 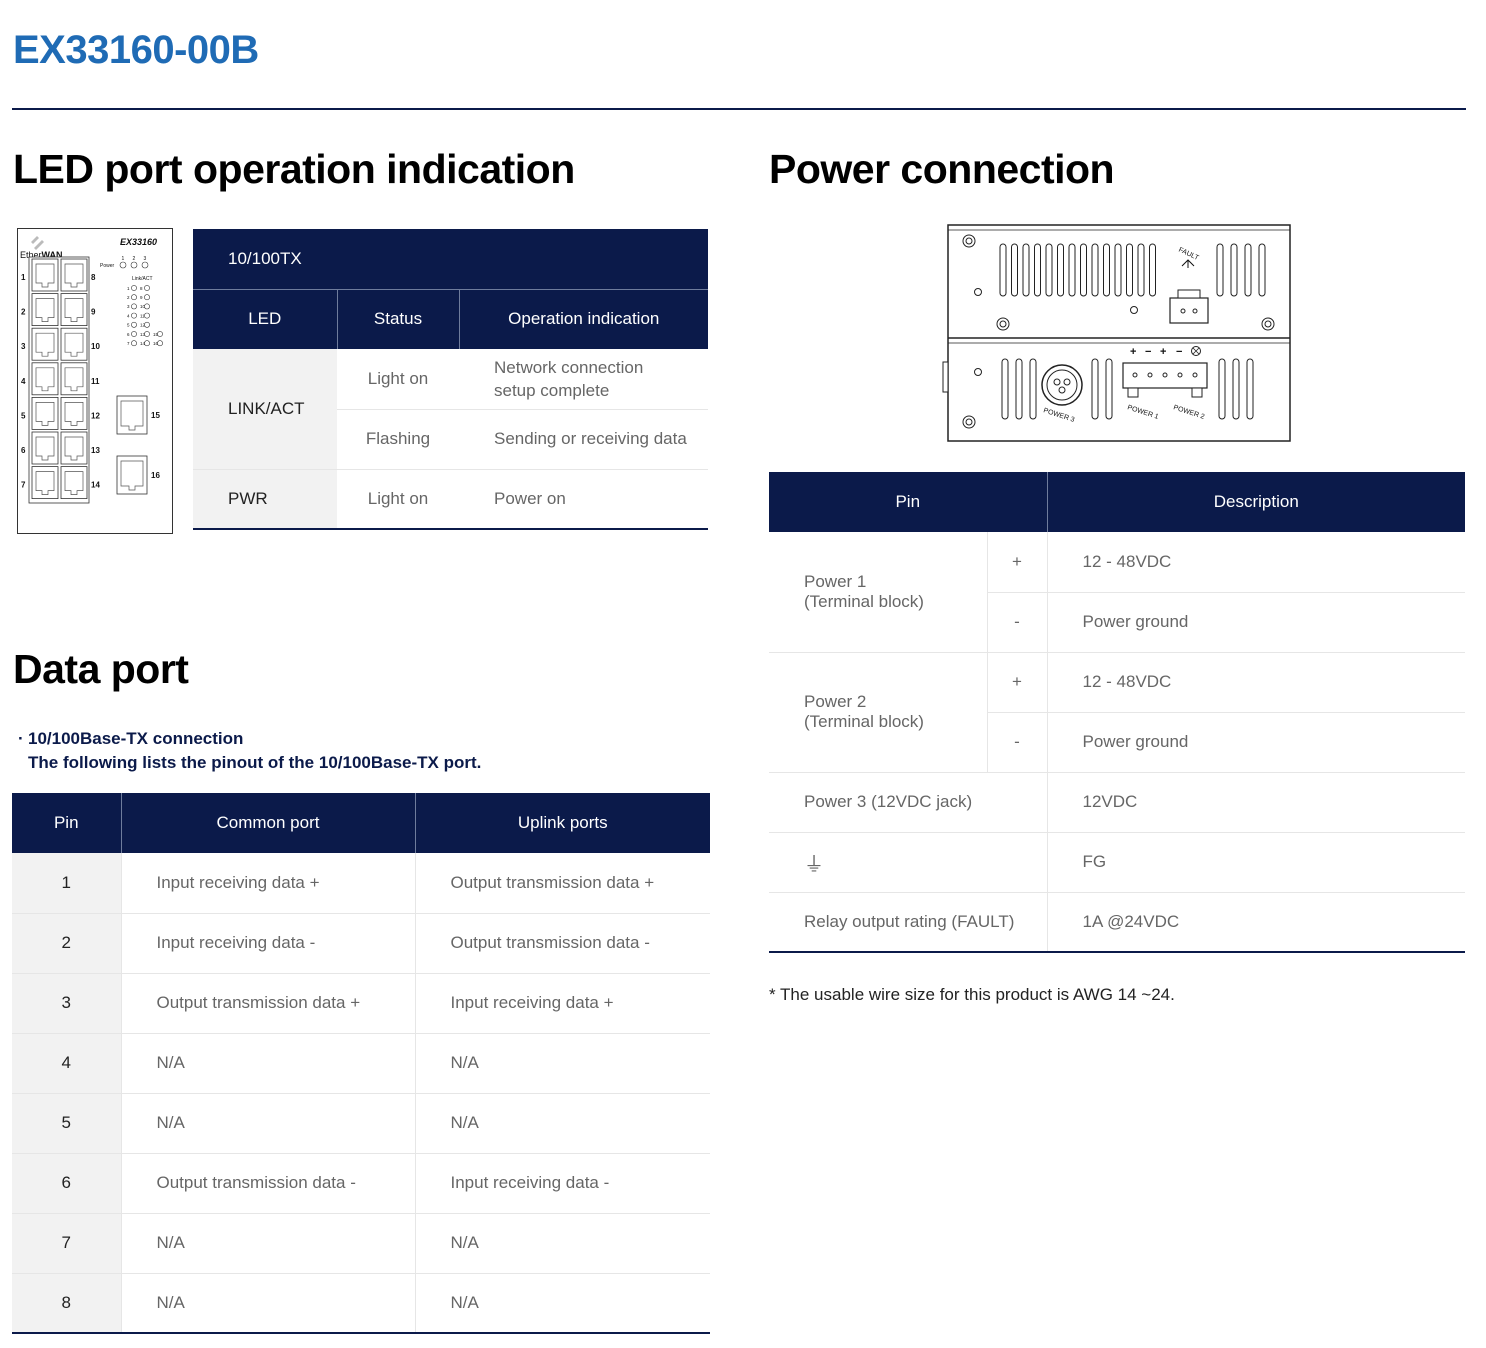 What do you see at coordinates (562, 943) in the screenshot?
I see `uplink-port-cell: Output transmission data -` at bounding box center [562, 943].